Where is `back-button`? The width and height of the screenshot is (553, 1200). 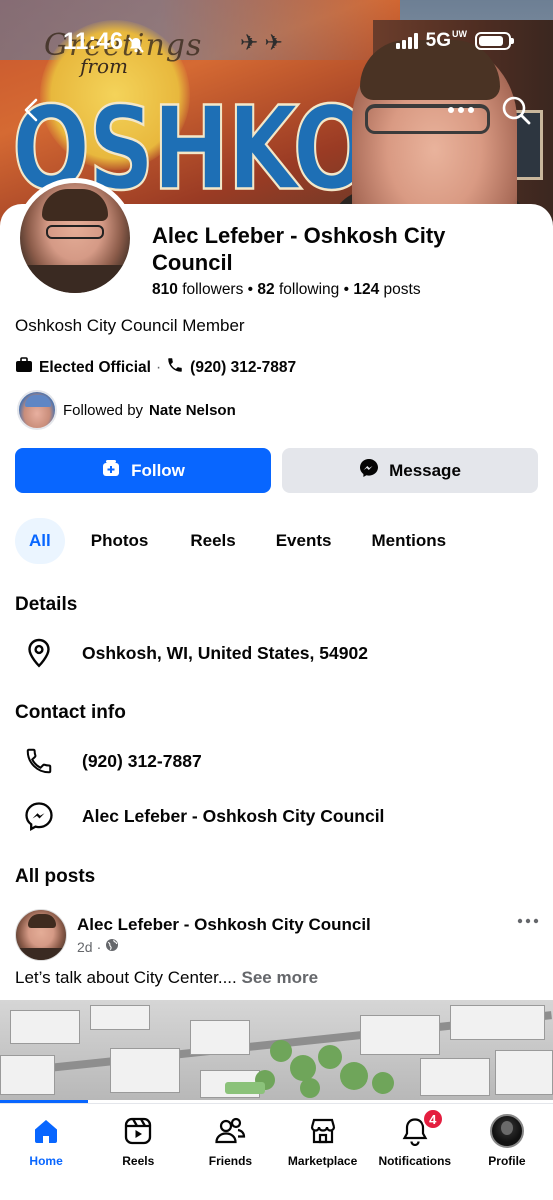
back-button is located at coordinates (32, 110).